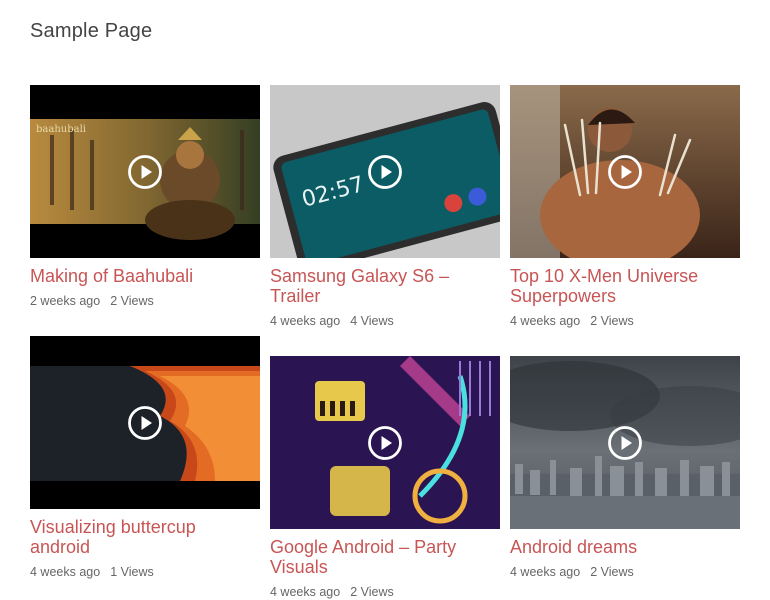  What do you see at coordinates (132, 572) in the screenshot?
I see `video-views: 1 Views` at bounding box center [132, 572].